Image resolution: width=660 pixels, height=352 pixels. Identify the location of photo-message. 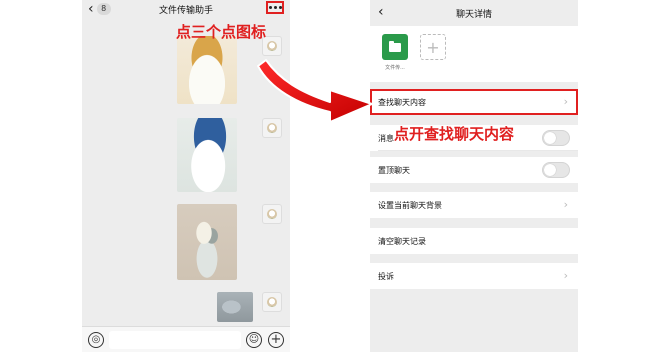
(235, 307).